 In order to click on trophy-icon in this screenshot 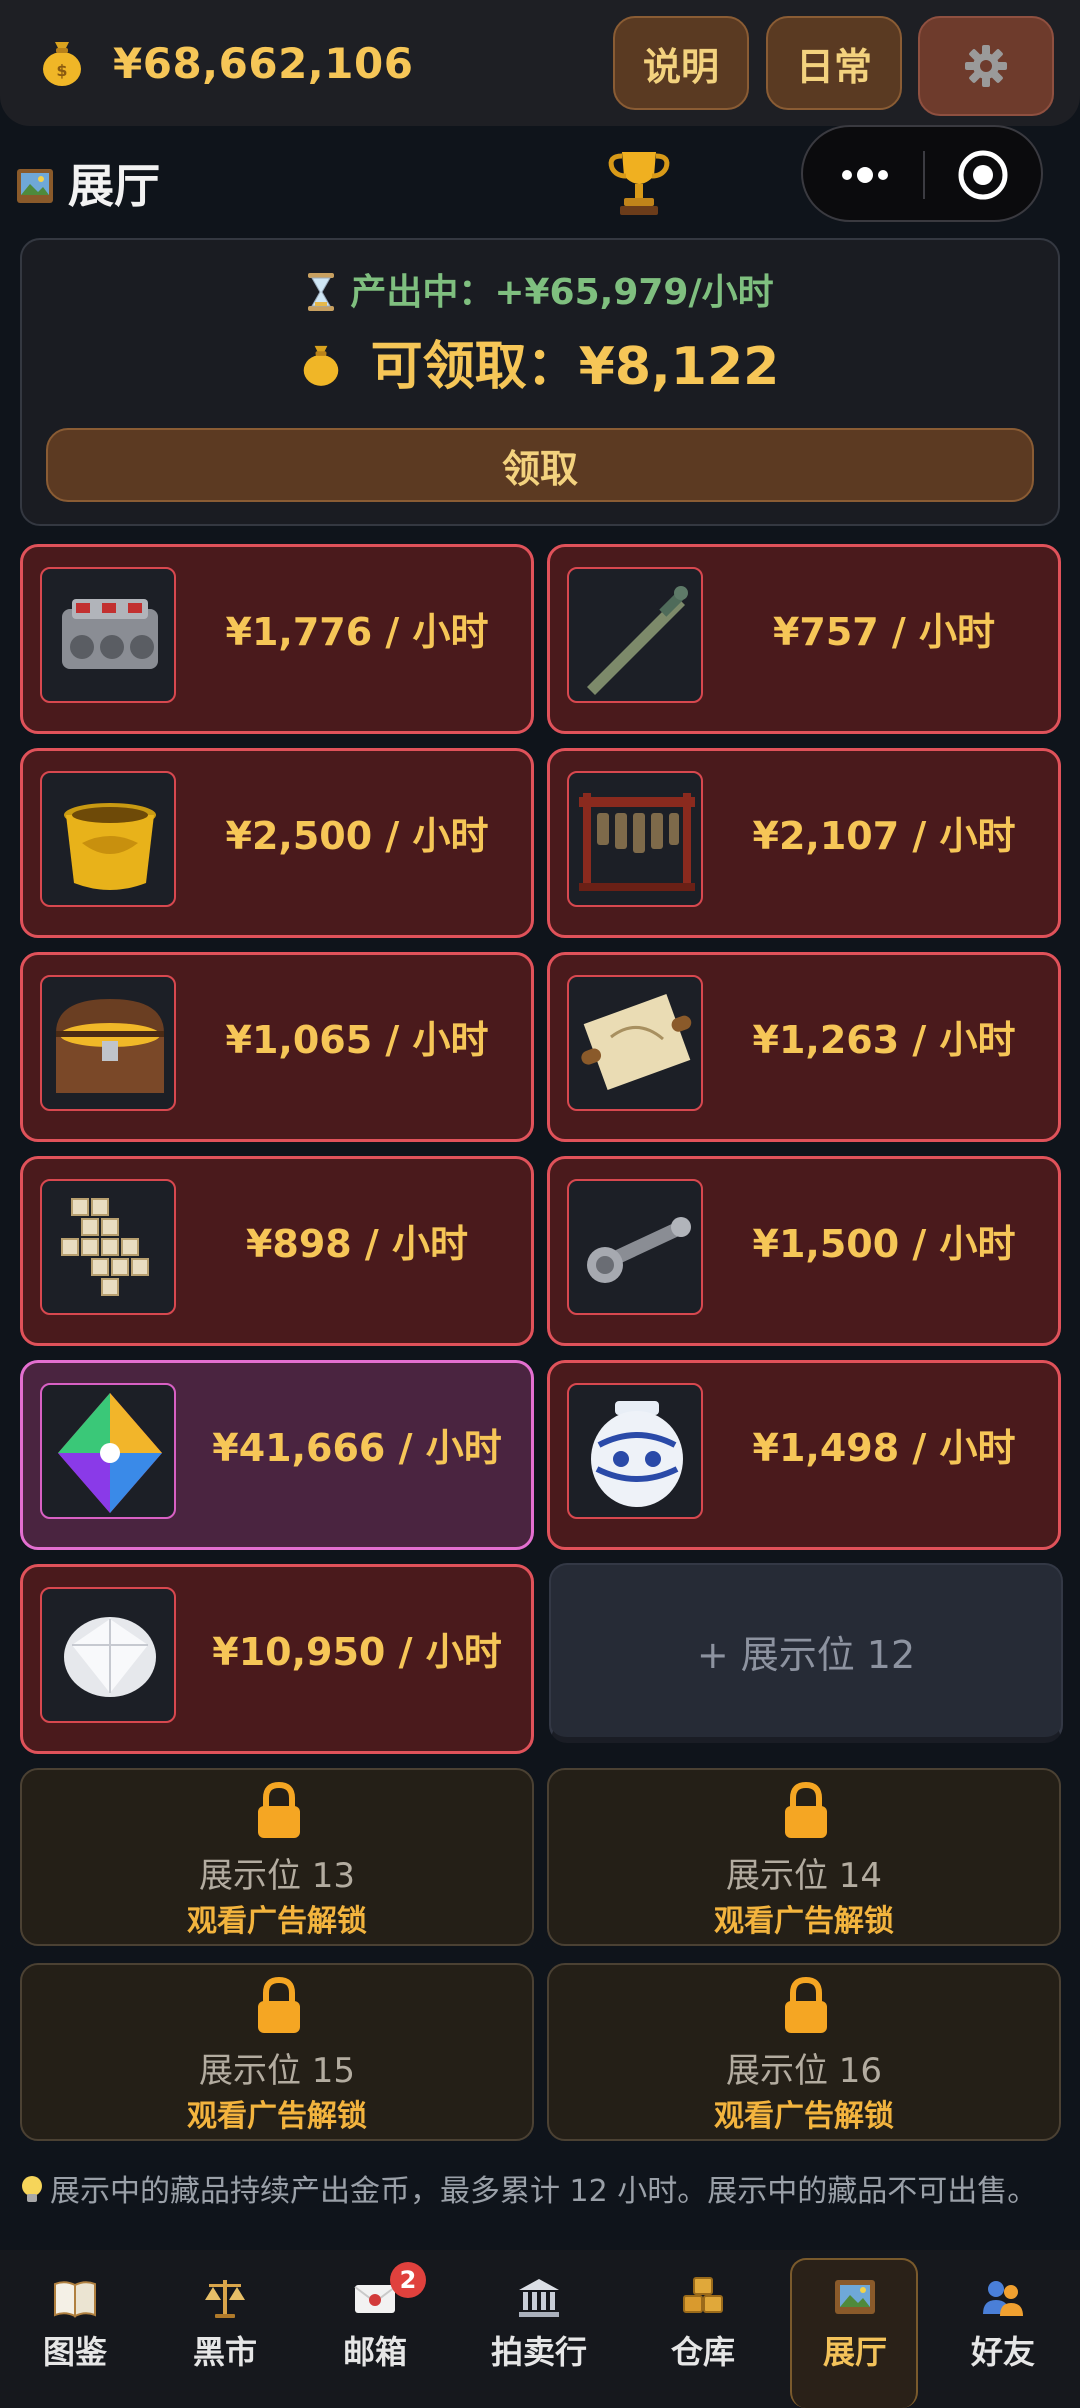, I will do `click(639, 182)`.